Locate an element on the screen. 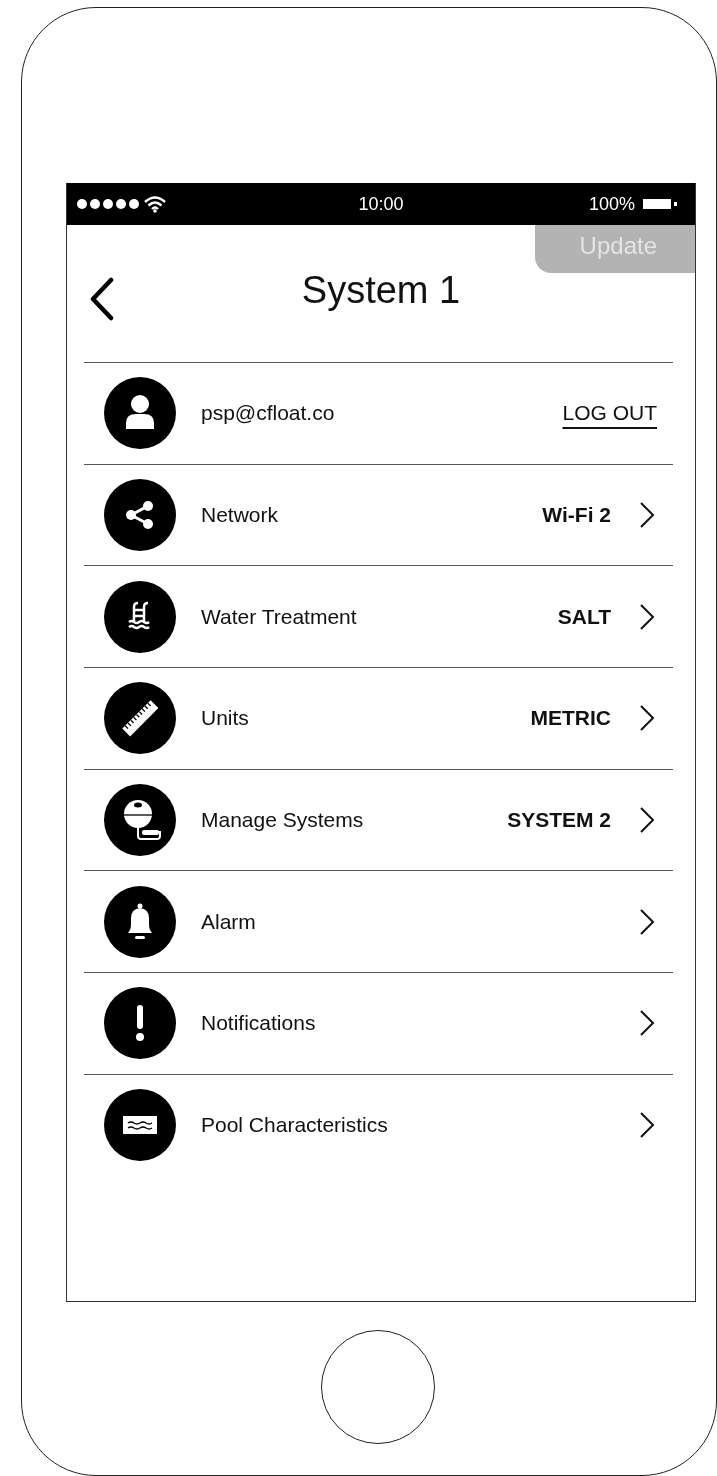 Image resolution: width=717 pixels, height=1476 pixels. settings-row: Units METRIC is located at coordinates (378, 718).